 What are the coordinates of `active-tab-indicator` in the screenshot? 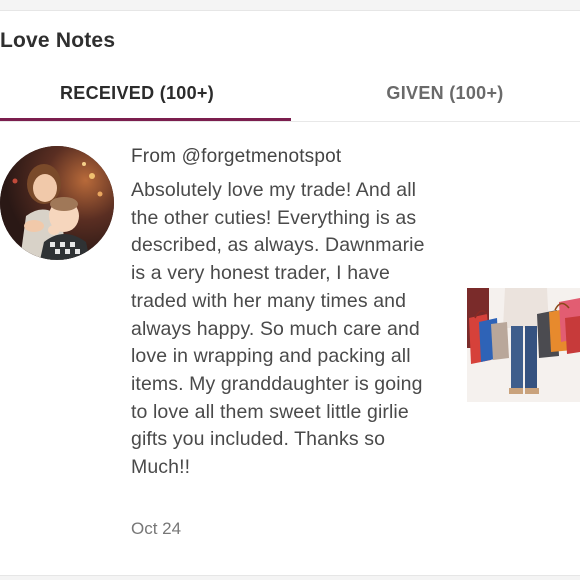 It's located at (145, 119).